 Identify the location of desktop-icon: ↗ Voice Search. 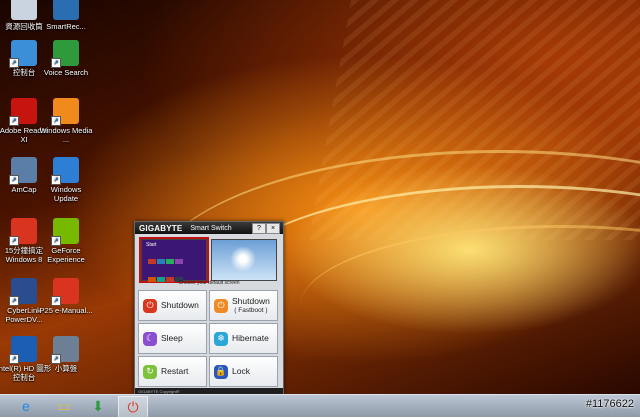
(66, 58).